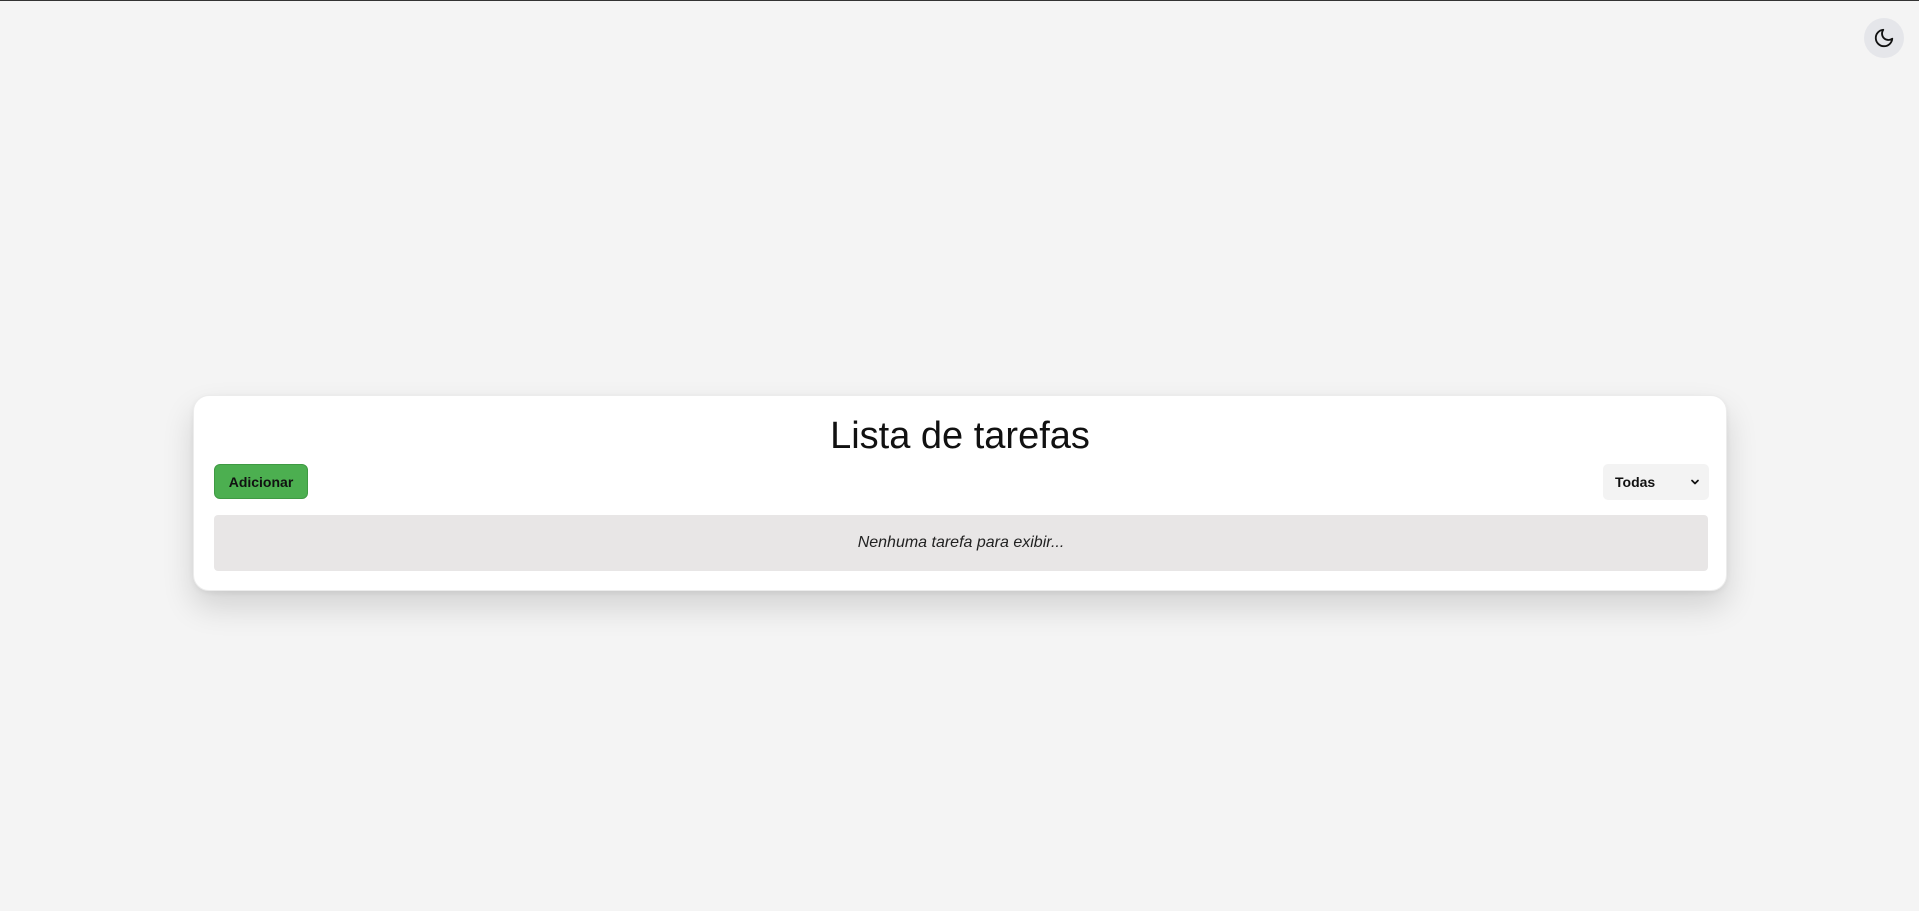 Image resolution: width=1919 pixels, height=911 pixels. Describe the element at coordinates (261, 481) in the screenshot. I see `add-task-button: Adicionar` at that location.